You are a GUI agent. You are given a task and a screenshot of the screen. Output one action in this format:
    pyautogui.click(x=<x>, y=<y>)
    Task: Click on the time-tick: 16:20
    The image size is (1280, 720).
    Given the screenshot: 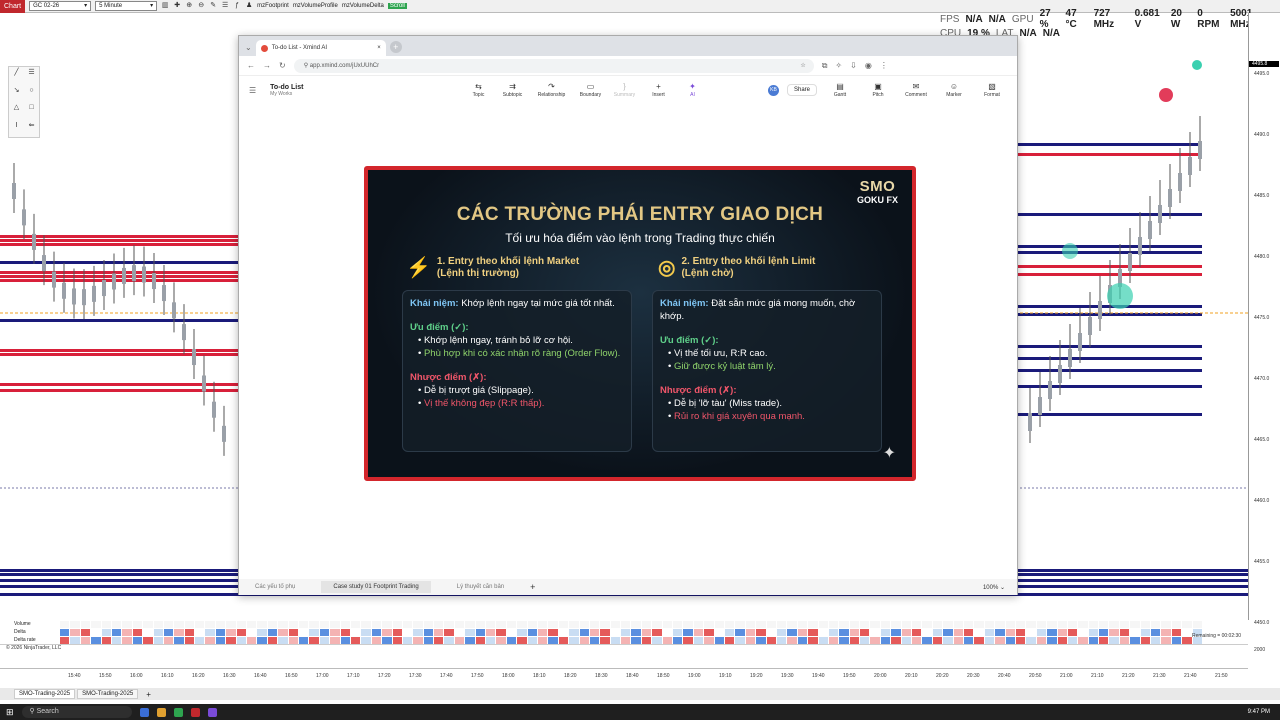 What is the action you would take?
    pyautogui.click(x=198, y=676)
    